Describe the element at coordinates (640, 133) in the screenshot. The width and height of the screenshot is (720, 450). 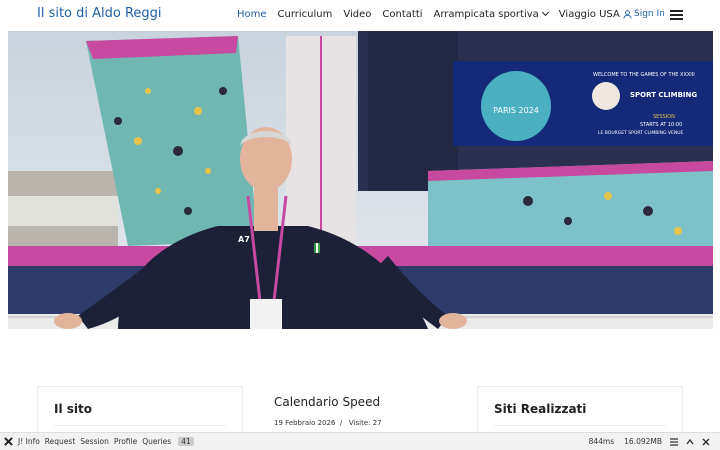
I see `screen-venue: LE BOURGET SPORT CLIMBING VENUE` at that location.